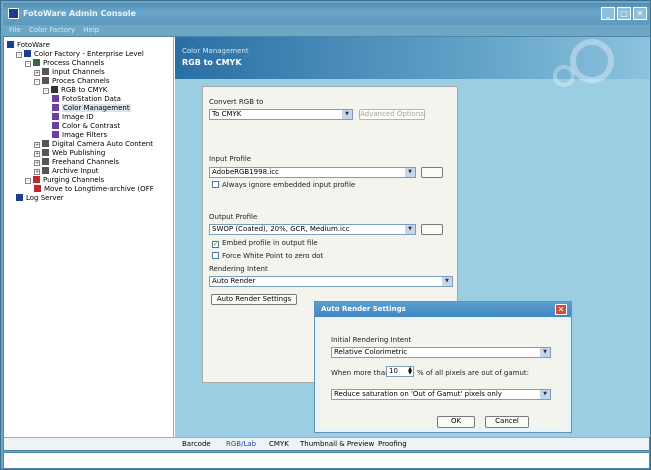 Image resolution: width=651 pixels, height=470 pixels. Describe the element at coordinates (91, 30) in the screenshot. I see `menu-help: Help` at that location.